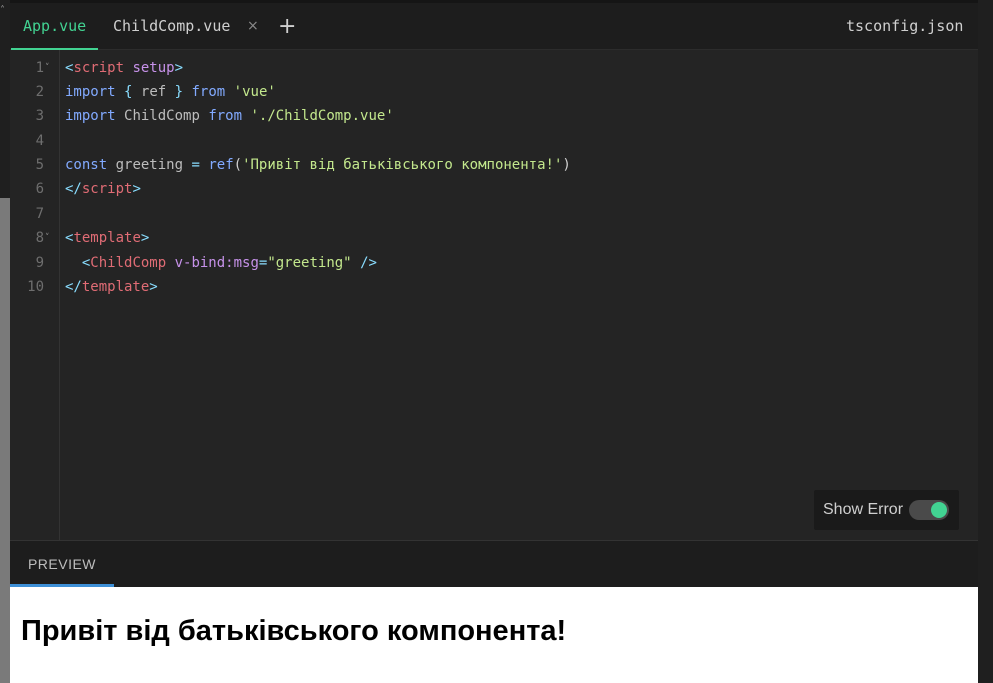 The width and height of the screenshot is (993, 683). Describe the element at coordinates (5, 440) in the screenshot. I see `left-scrollbar-thumb` at that location.